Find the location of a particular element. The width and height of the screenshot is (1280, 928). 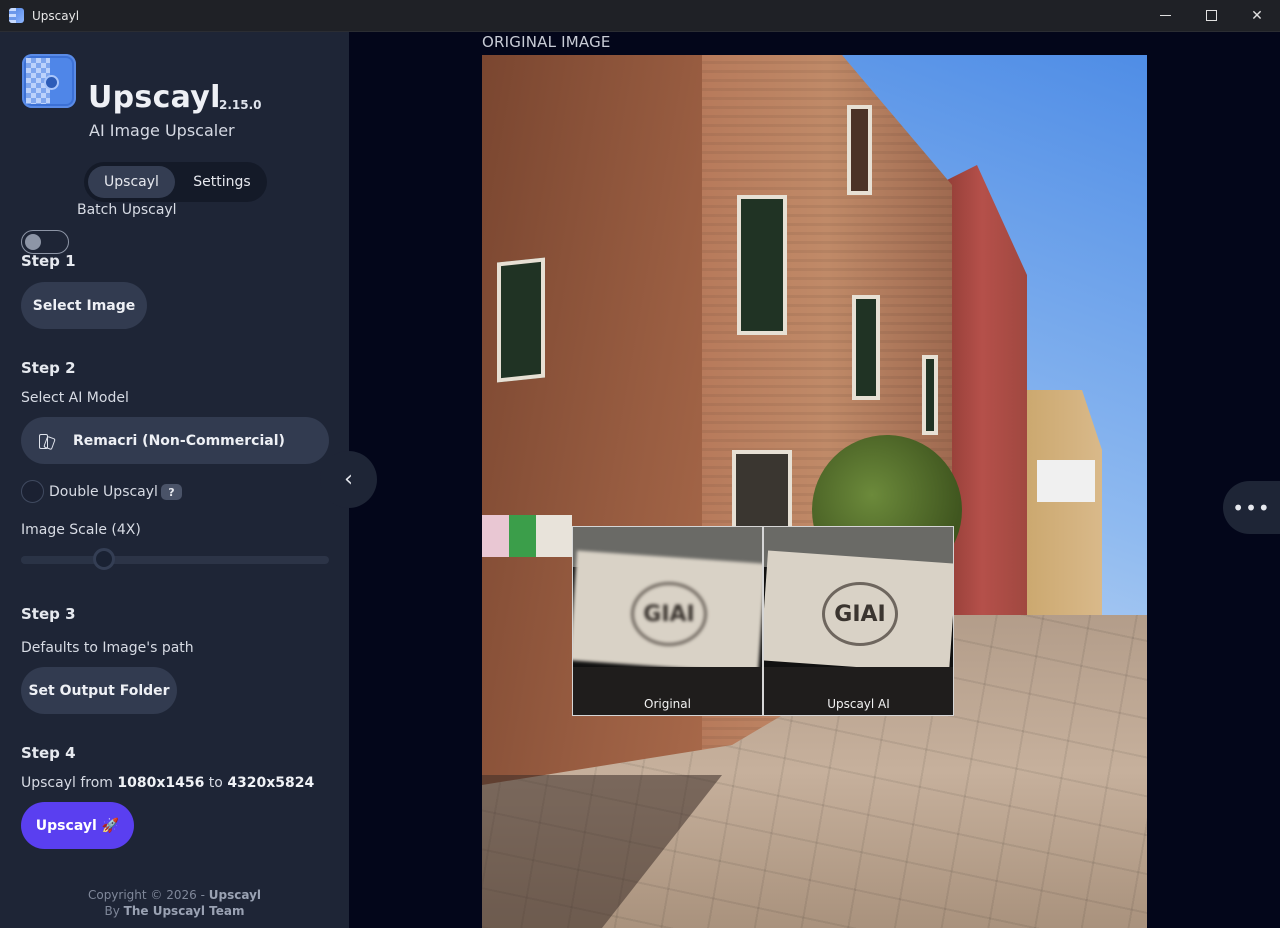

double-upscayl-checkbox is located at coordinates (32, 491).